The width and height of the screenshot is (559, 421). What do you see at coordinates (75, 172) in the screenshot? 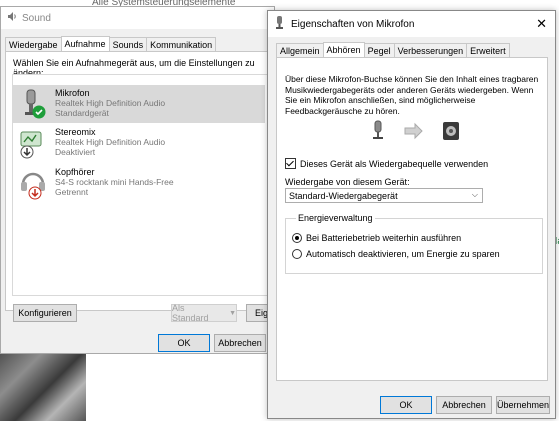
I see `device-name: Kopfhörer` at bounding box center [75, 172].